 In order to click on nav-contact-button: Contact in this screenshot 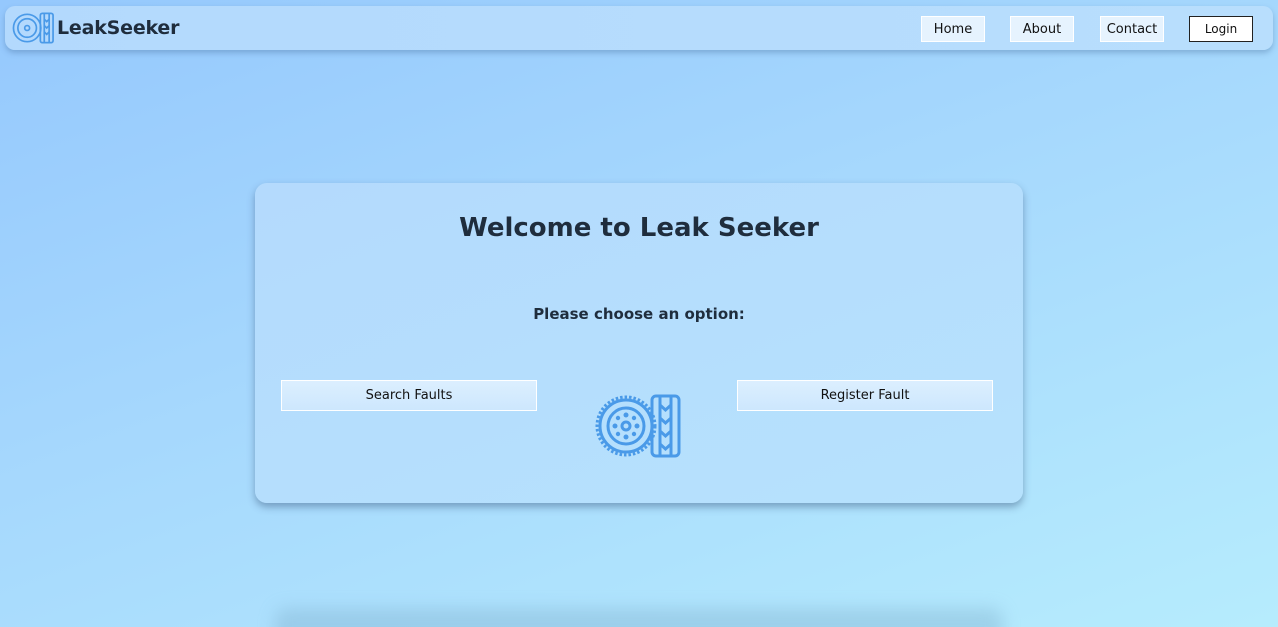, I will do `click(1132, 29)`.